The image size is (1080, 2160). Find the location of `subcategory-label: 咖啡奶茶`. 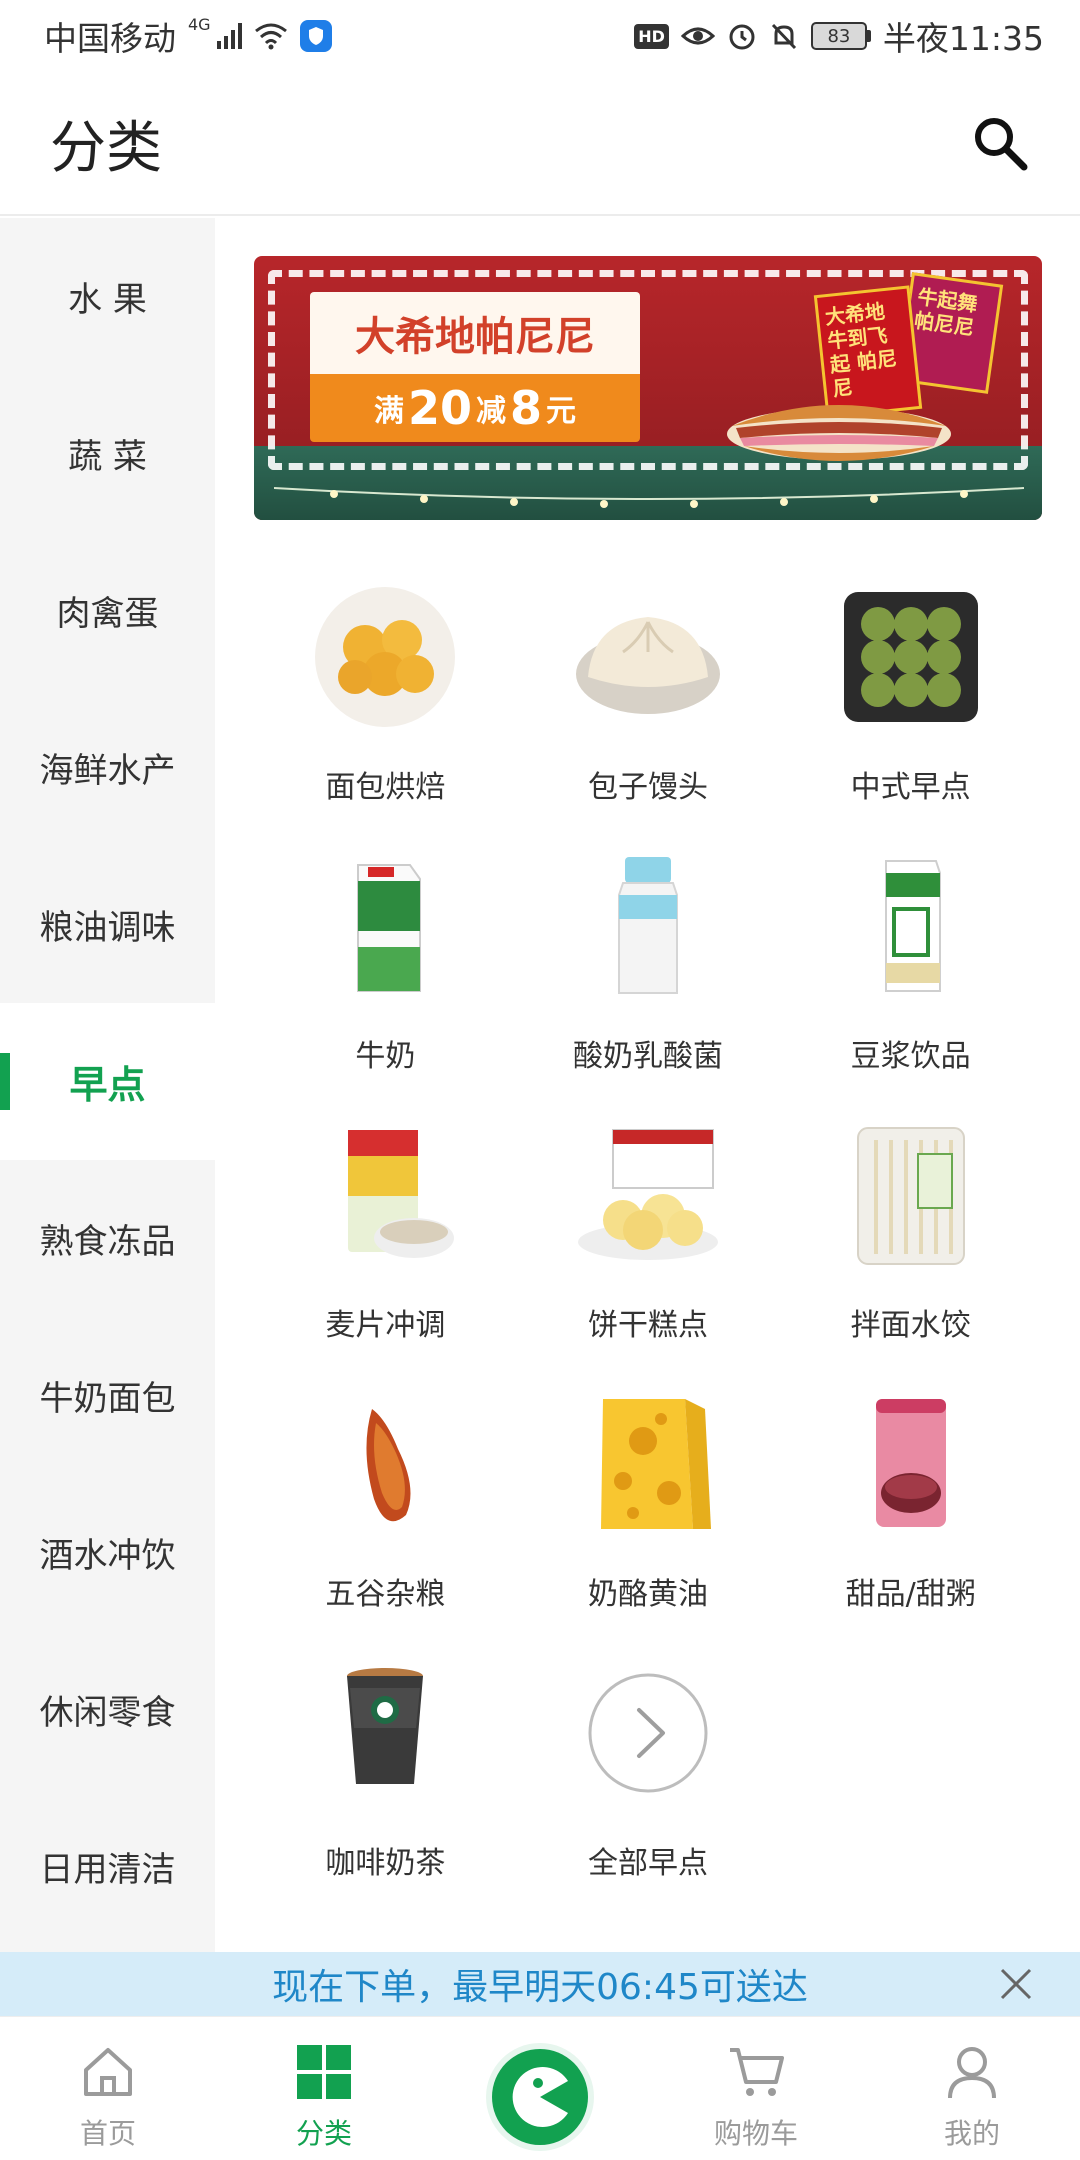

subcategory-label: 咖啡奶茶 is located at coordinates (385, 1863).